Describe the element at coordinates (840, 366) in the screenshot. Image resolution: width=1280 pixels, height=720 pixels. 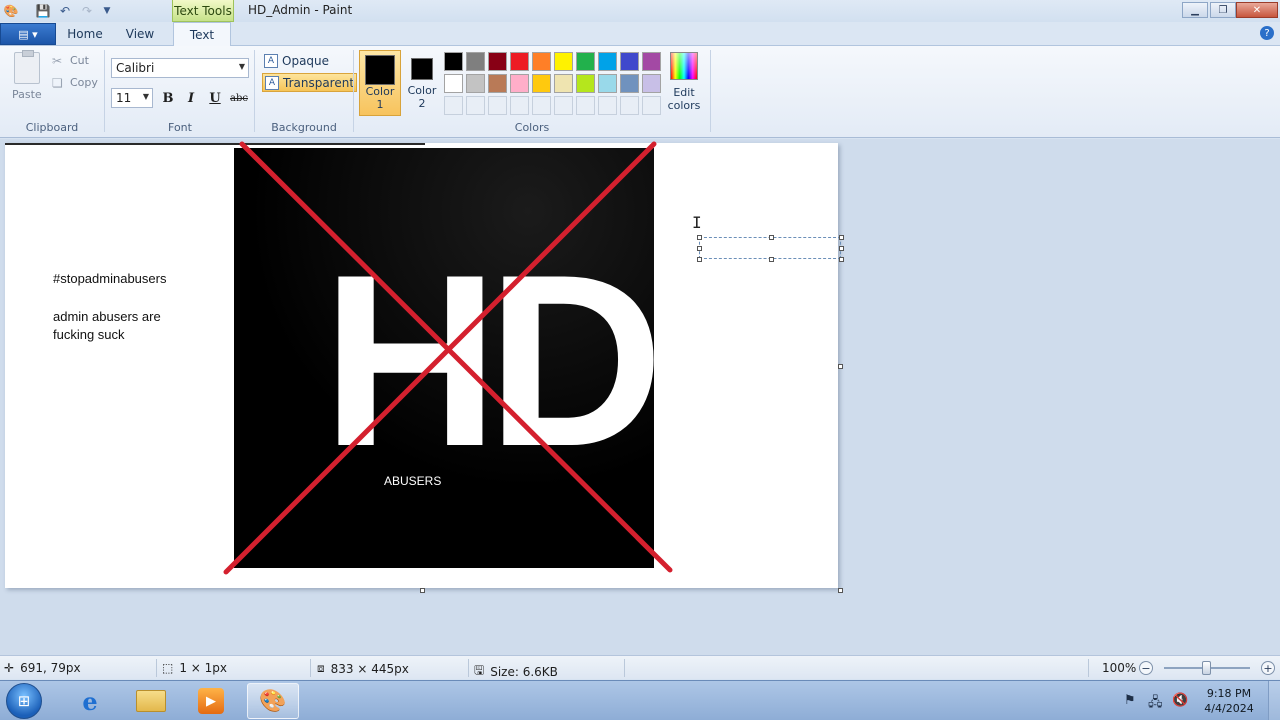
I see `canvas-resize-handle-right` at that location.